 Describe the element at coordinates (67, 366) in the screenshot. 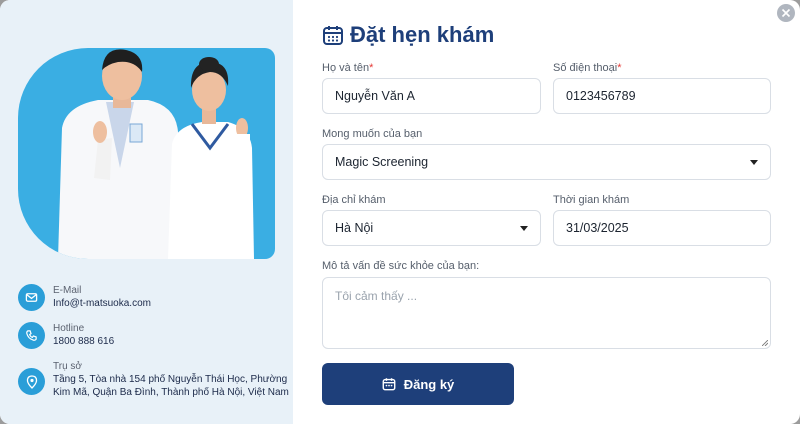

I see `office-label: Trụ sở` at that location.